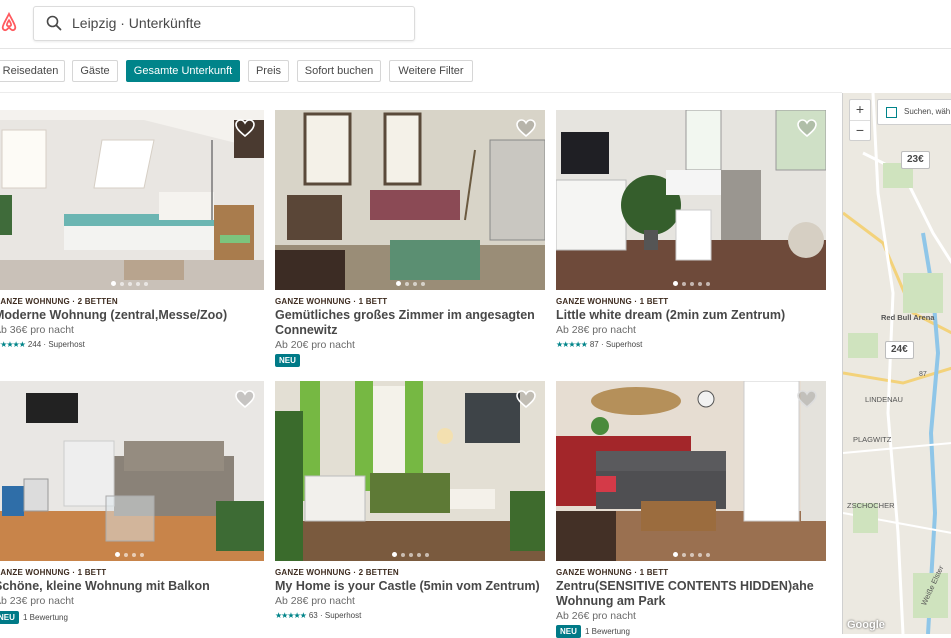 Image resolution: width=951 pixels, height=638 pixels. Describe the element at coordinates (37, 601) in the screenshot. I see `listing-price: Ab 23€ pro nacht` at that location.